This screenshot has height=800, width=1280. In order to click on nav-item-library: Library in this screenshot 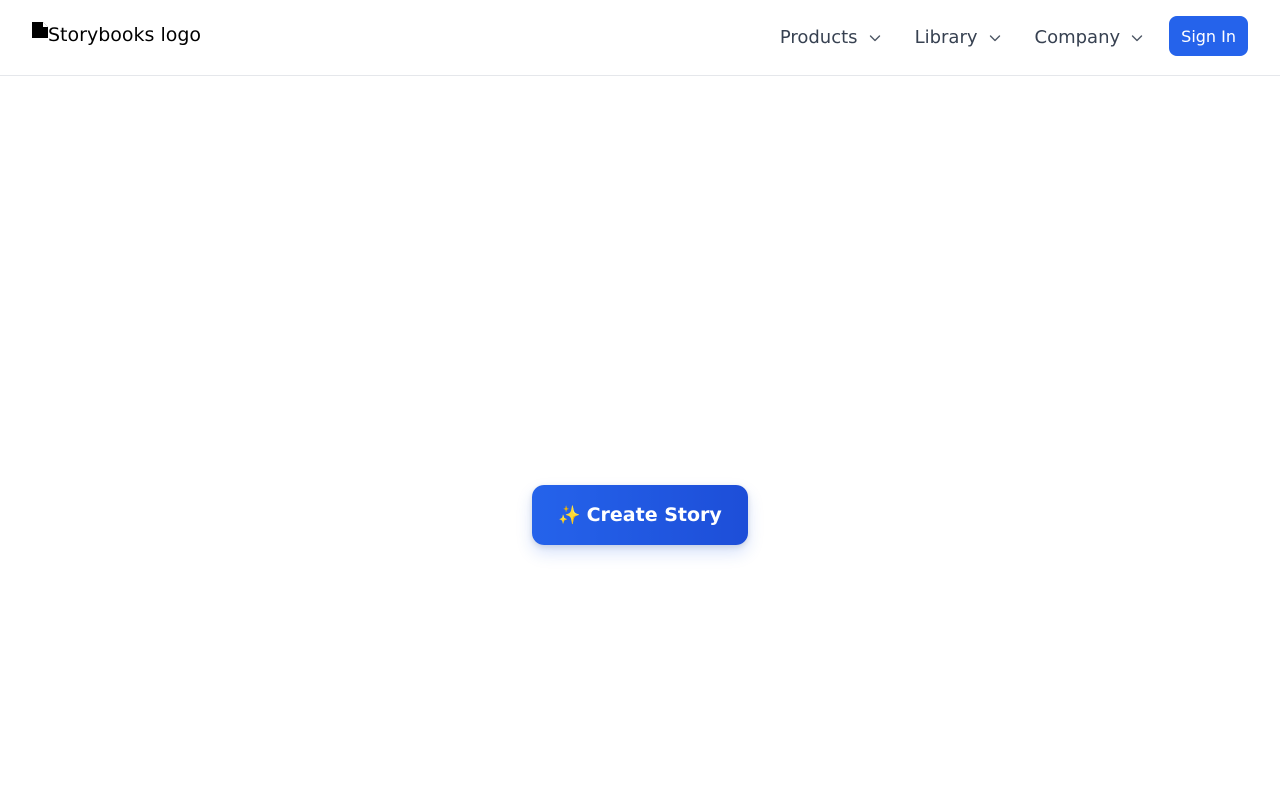, I will do `click(958, 37)`.